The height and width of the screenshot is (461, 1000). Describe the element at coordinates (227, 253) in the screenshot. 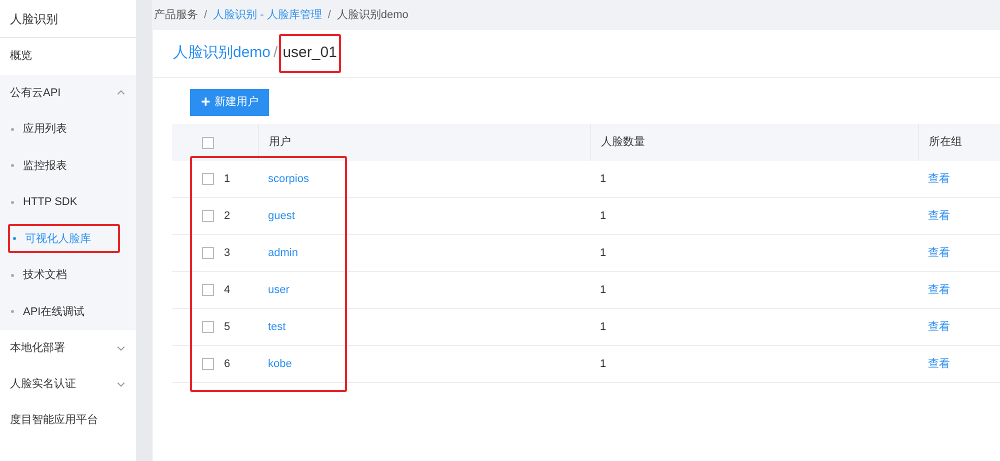

I see `row-number: 3` at that location.